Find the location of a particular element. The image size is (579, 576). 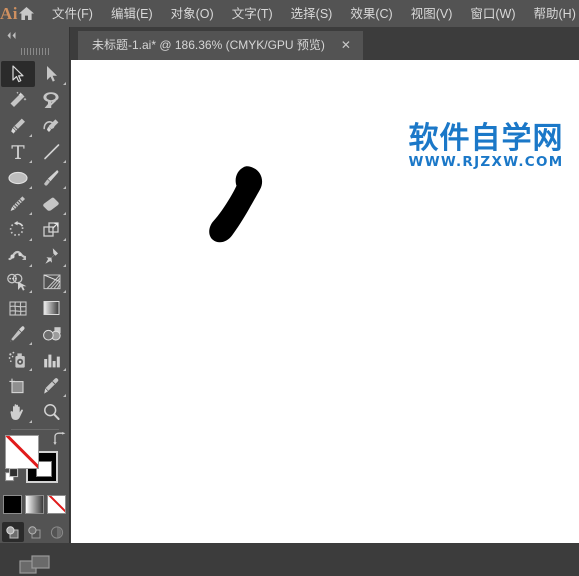

menu-item-effect: 效果(C) is located at coordinates (371, 14).